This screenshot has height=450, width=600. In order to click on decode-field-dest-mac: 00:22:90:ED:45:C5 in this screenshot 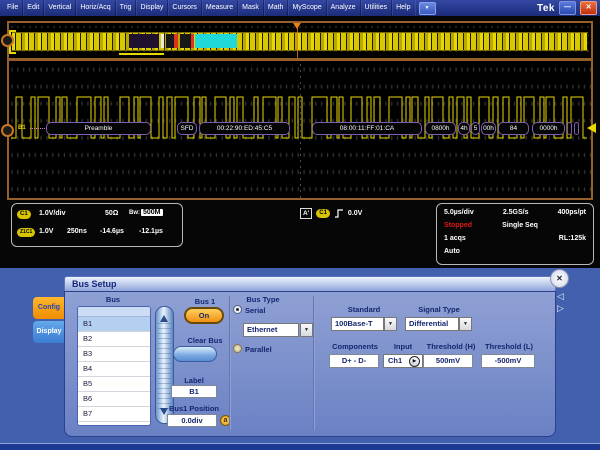, I will do `click(244, 128)`.